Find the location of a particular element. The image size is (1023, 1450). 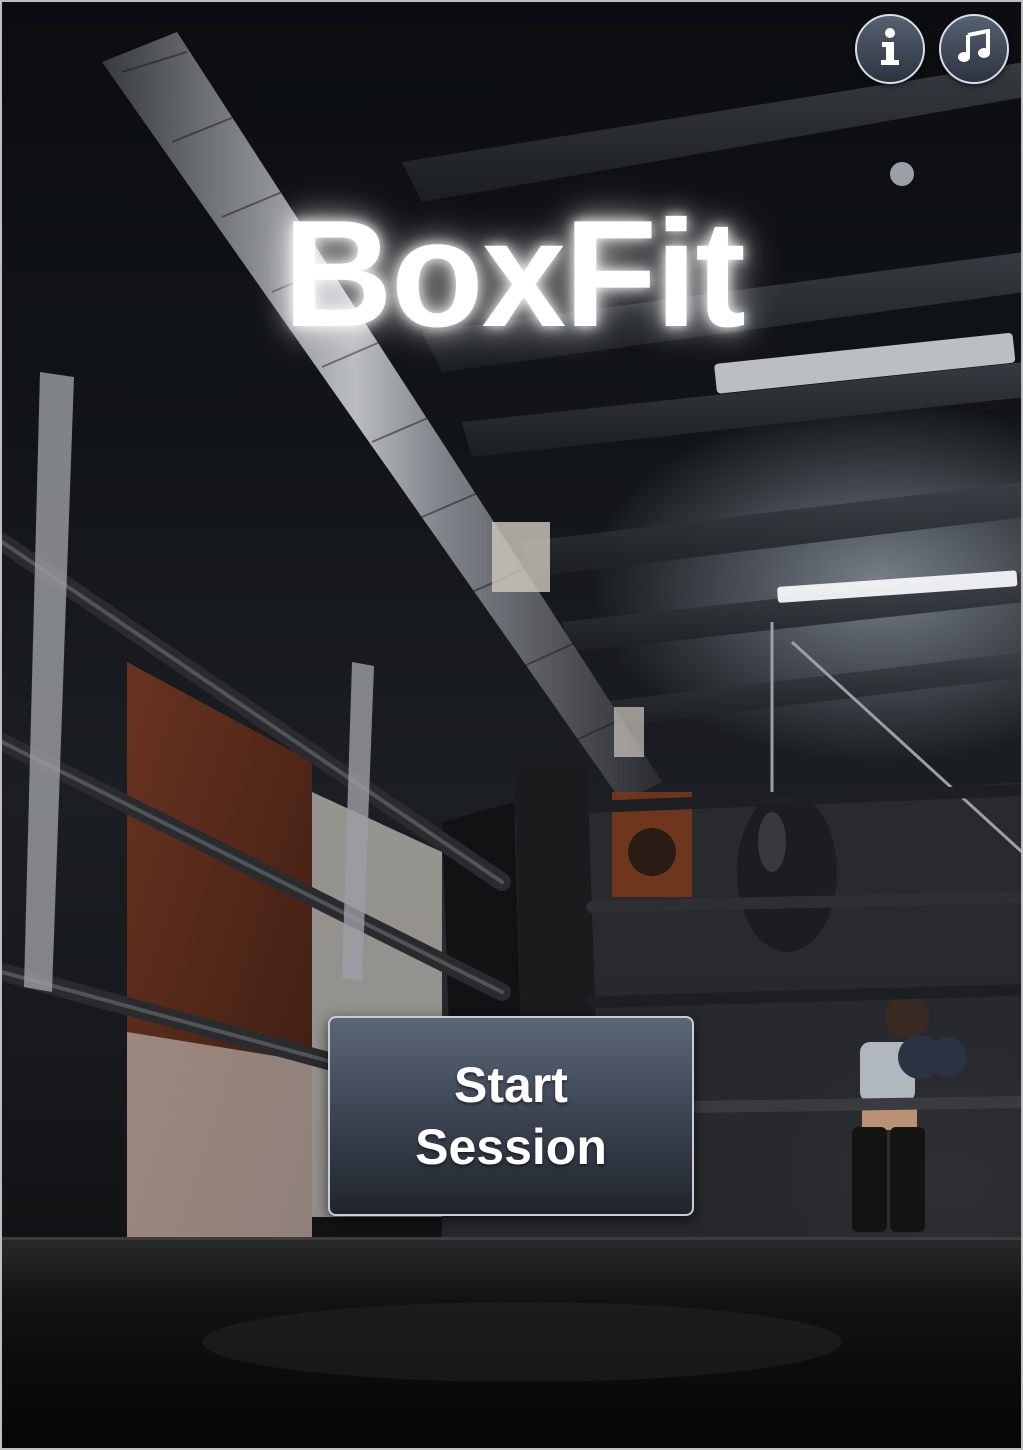

info-icon is located at coordinates (890, 49).